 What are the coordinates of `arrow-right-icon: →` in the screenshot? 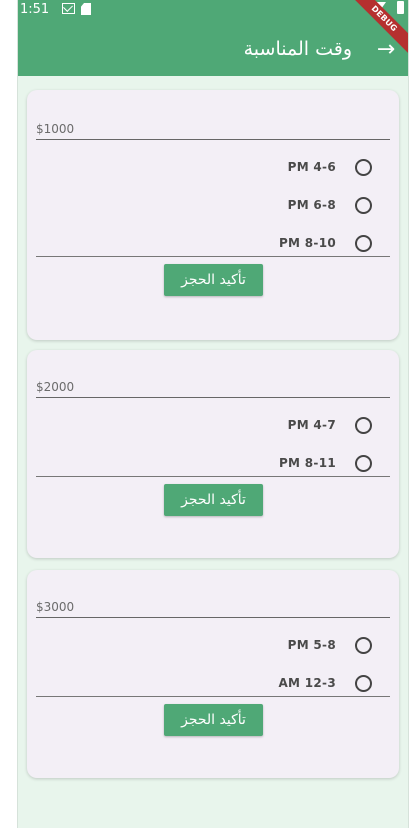 It's located at (386, 50).